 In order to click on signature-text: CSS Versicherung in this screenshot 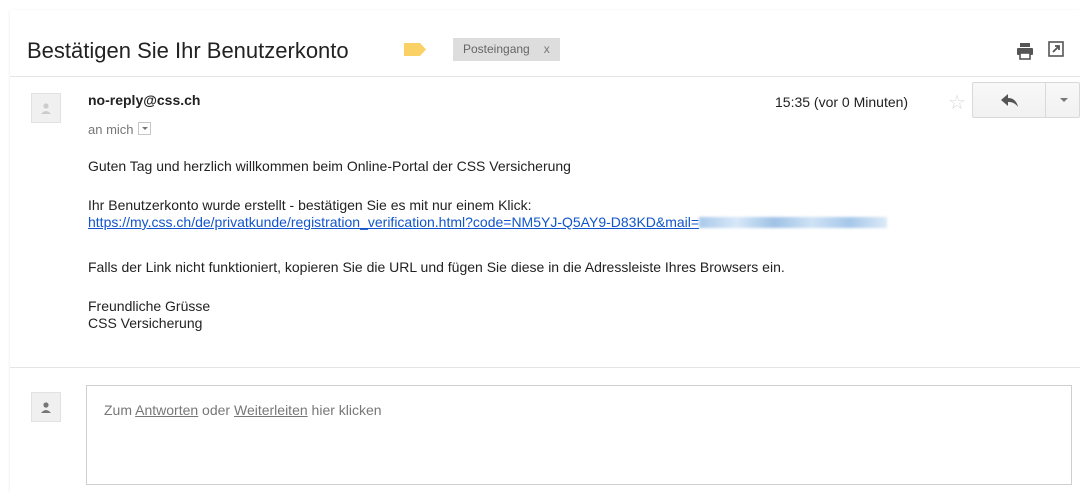, I will do `click(145, 323)`.